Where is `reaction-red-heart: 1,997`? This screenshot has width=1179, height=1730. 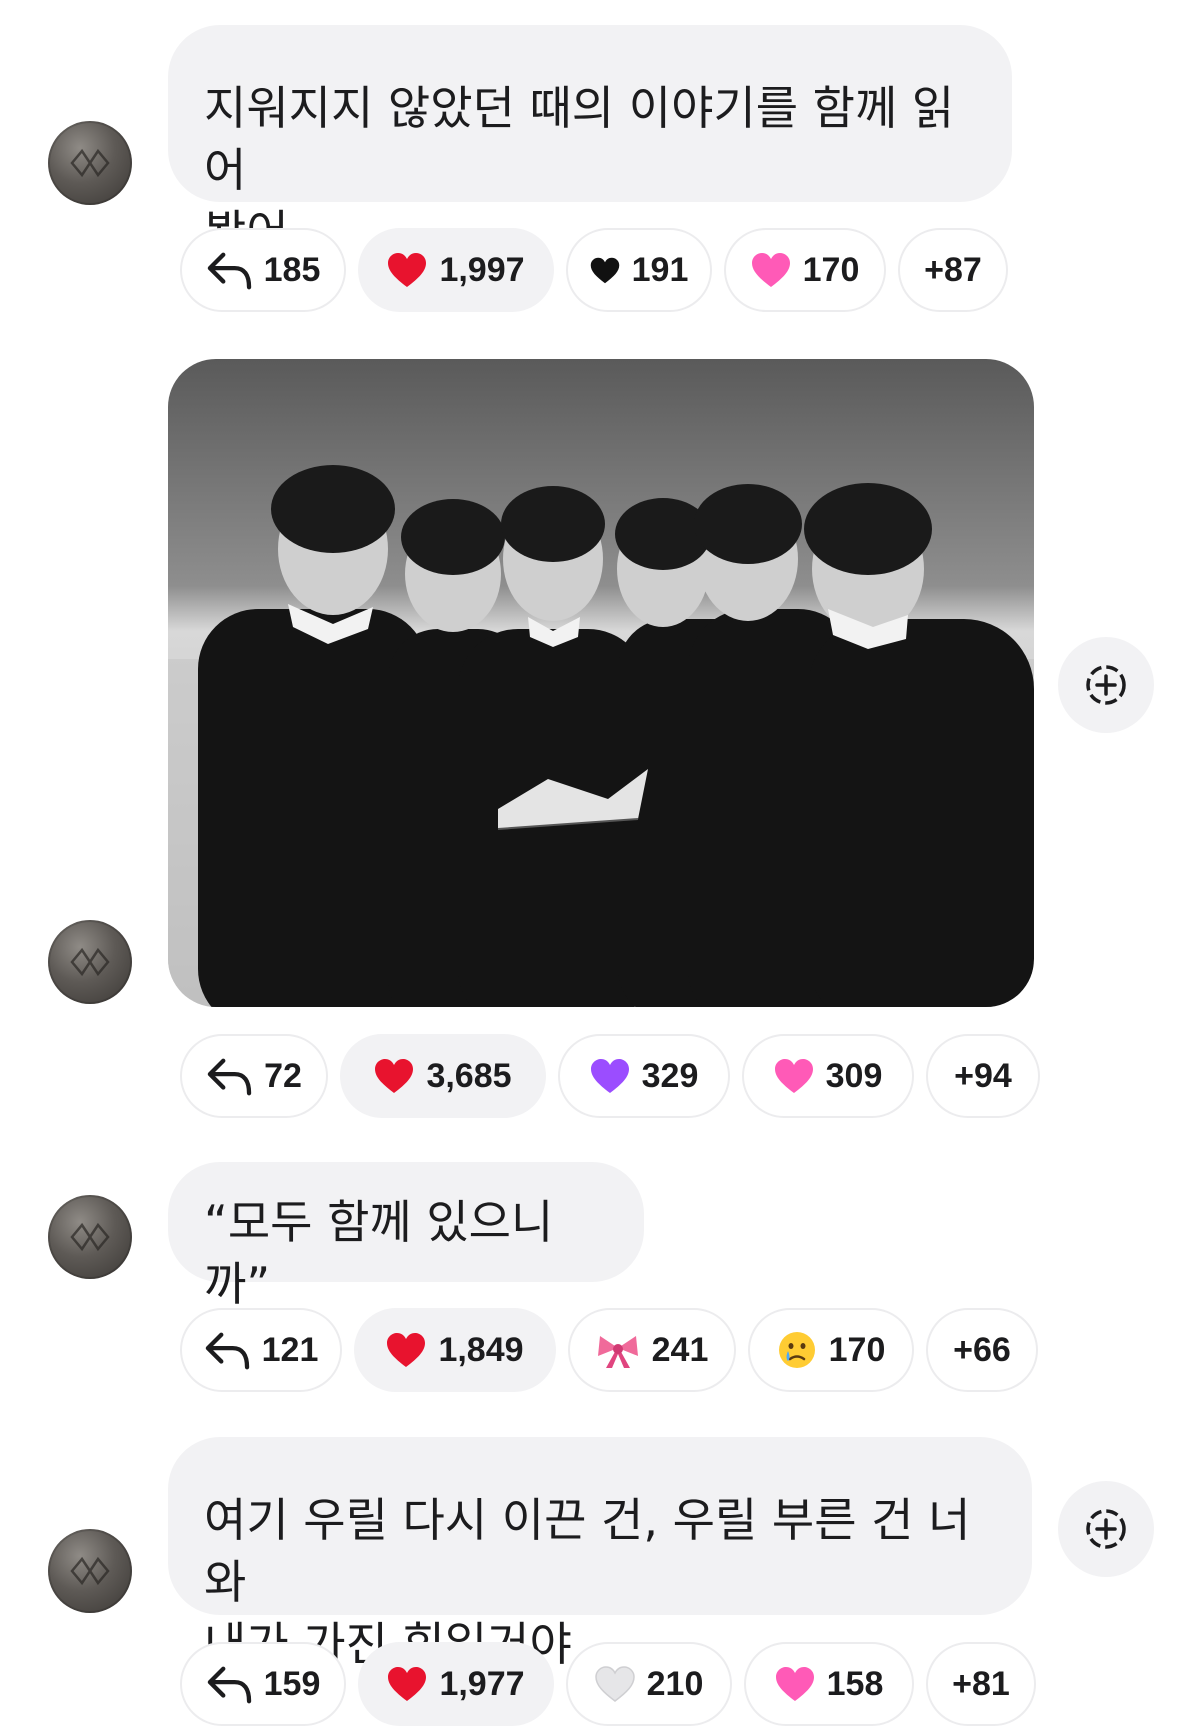
reaction-red-heart: 1,997 is located at coordinates (456, 270).